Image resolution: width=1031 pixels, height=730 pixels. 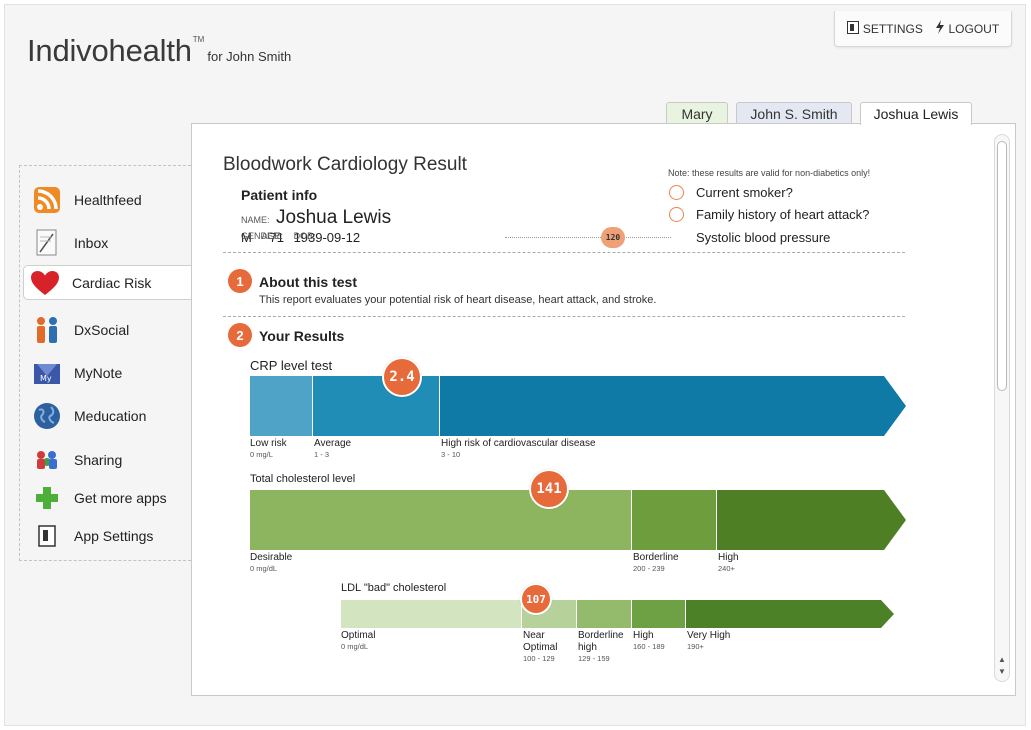 I want to click on sidebar-item-mynote: My MyNote, so click(x=106, y=373).